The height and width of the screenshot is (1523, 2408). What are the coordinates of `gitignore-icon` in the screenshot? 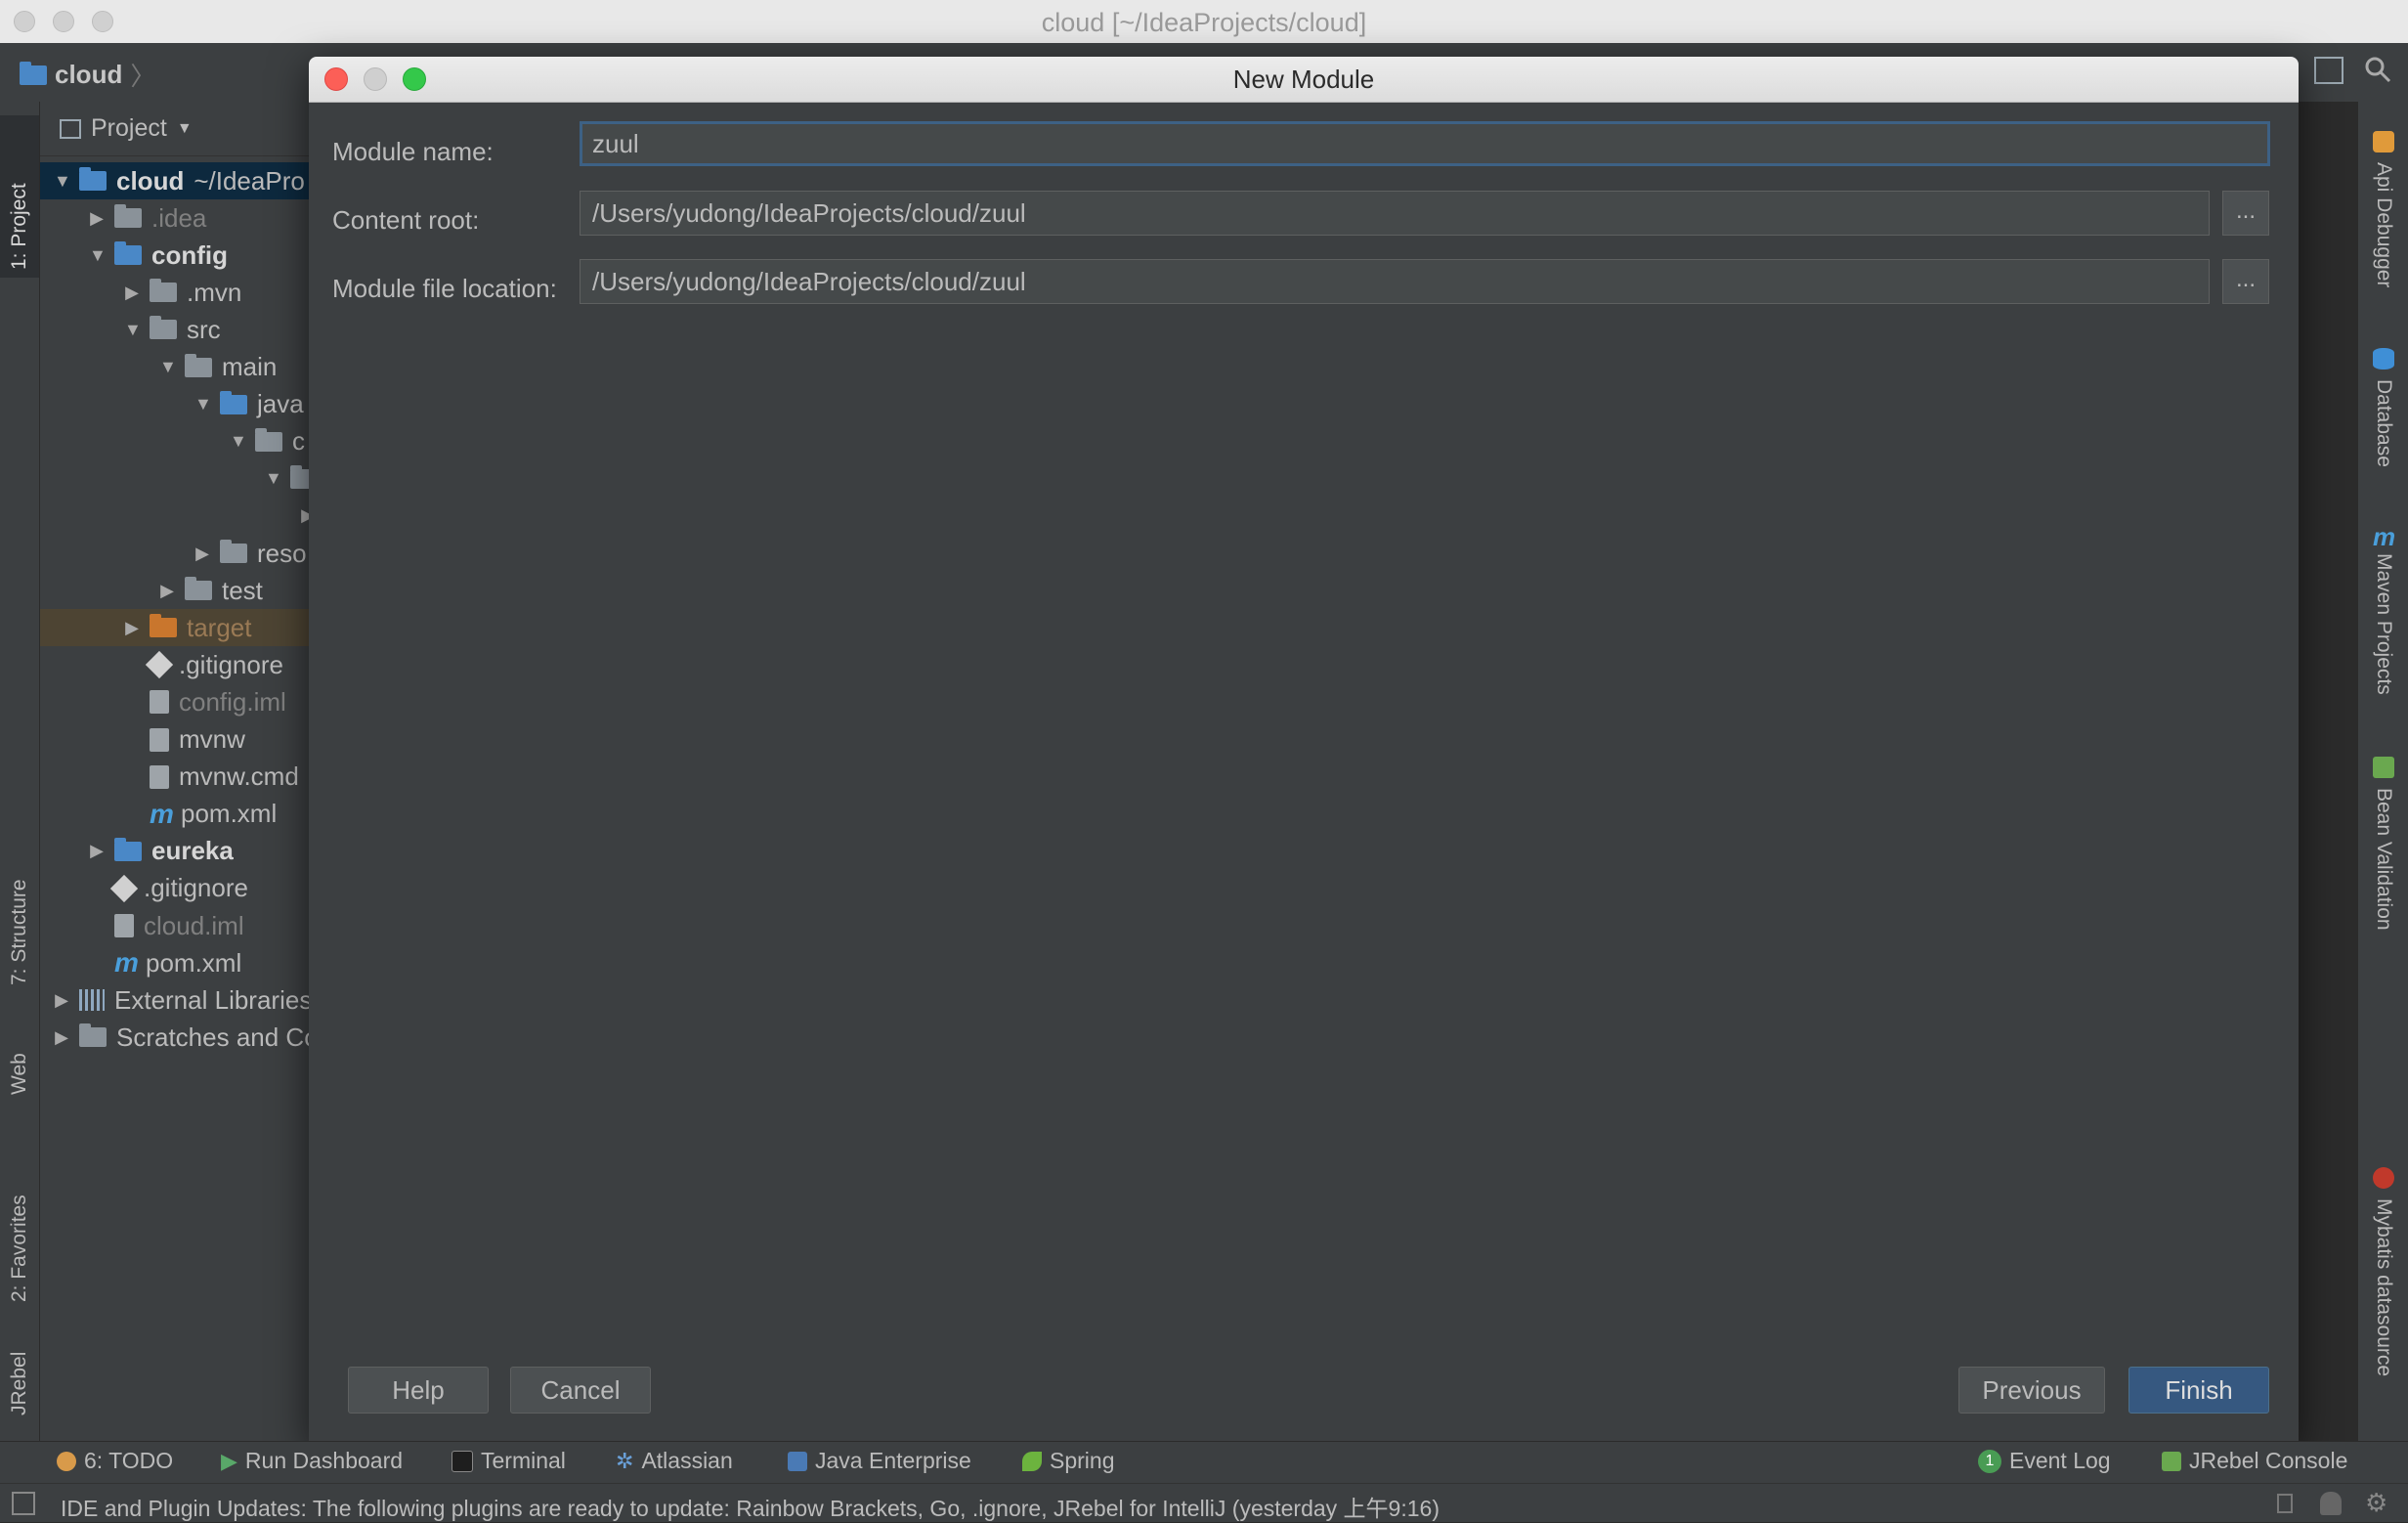 It's located at (159, 665).